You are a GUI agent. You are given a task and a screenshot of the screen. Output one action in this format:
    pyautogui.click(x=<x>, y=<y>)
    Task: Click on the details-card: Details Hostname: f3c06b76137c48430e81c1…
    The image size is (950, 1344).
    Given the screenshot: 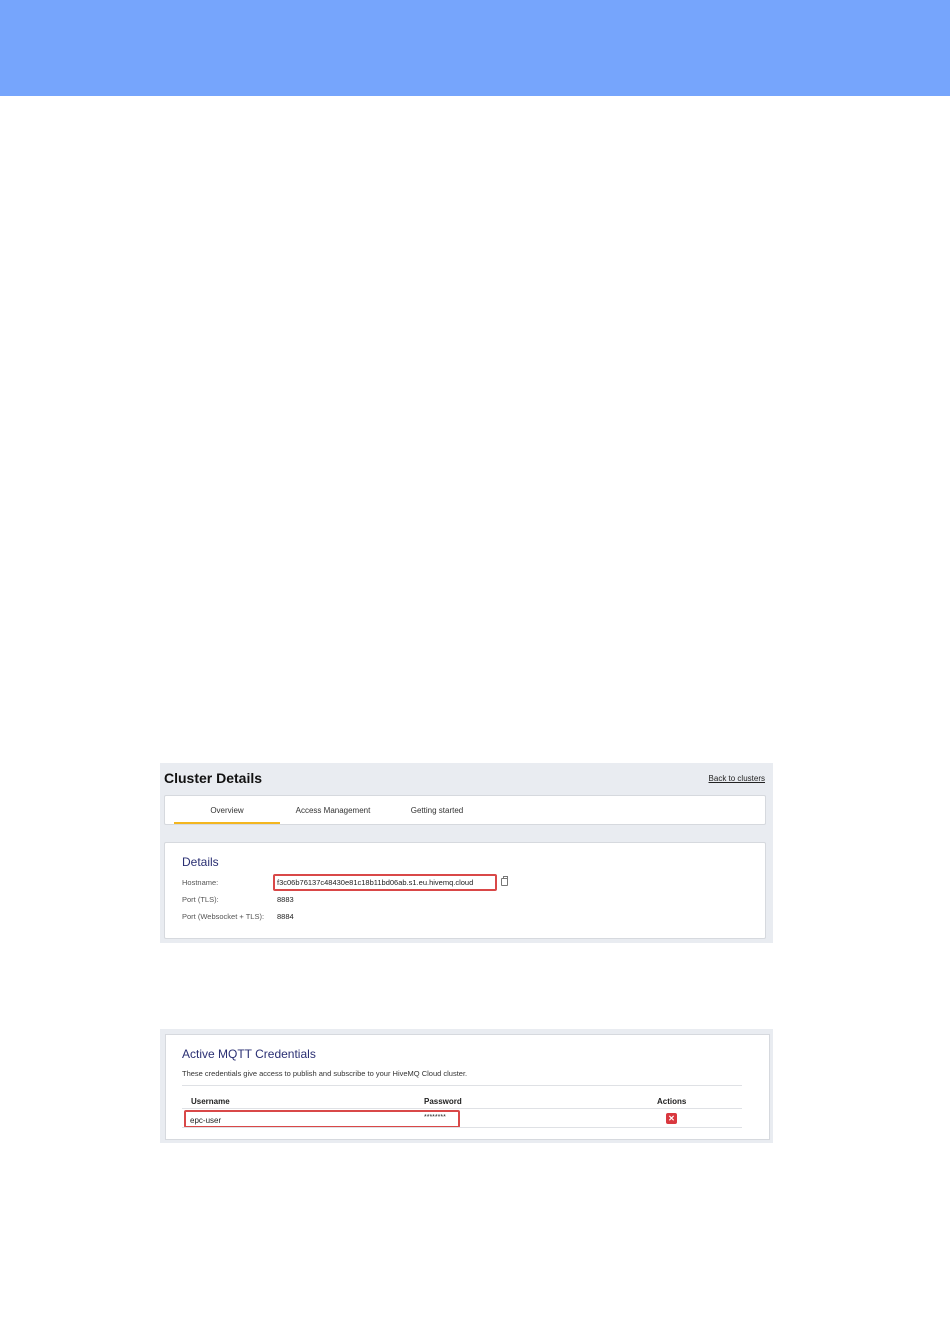 What is the action you would take?
    pyautogui.click(x=465, y=890)
    